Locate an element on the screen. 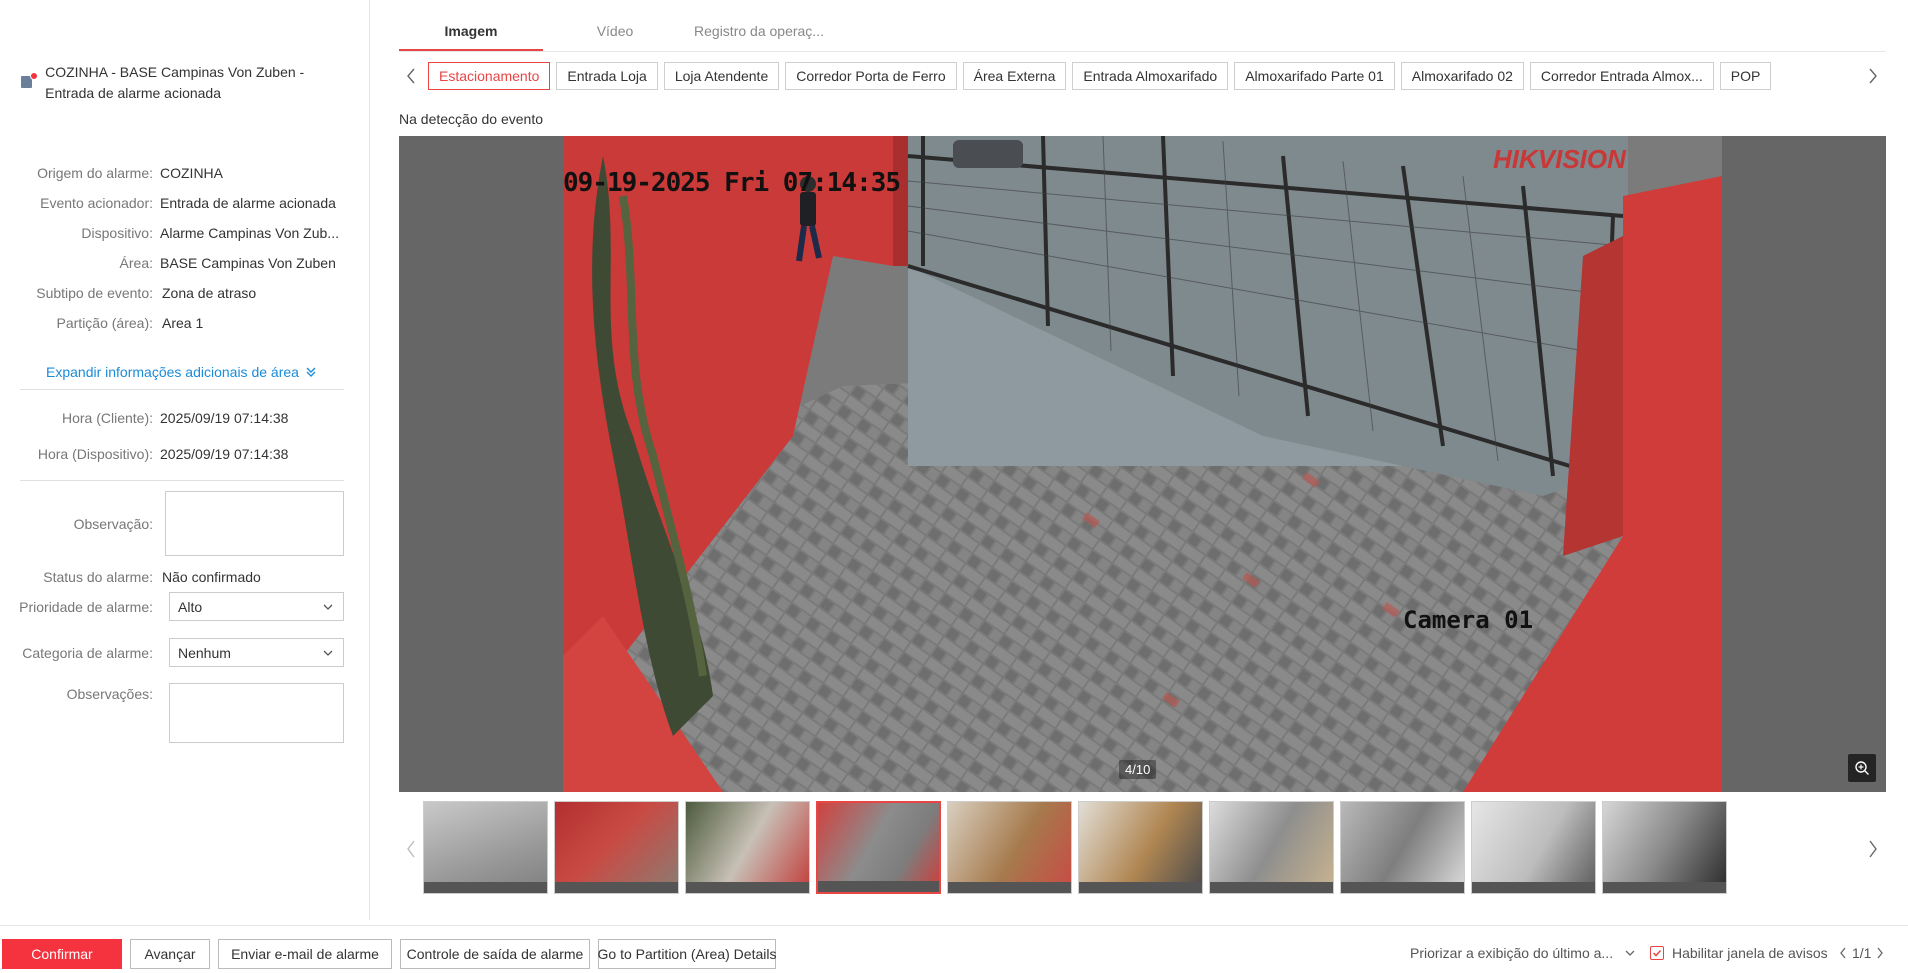 The width and height of the screenshot is (1908, 973). time-label: Hora (Dispositivo): is located at coordinates (95, 454).